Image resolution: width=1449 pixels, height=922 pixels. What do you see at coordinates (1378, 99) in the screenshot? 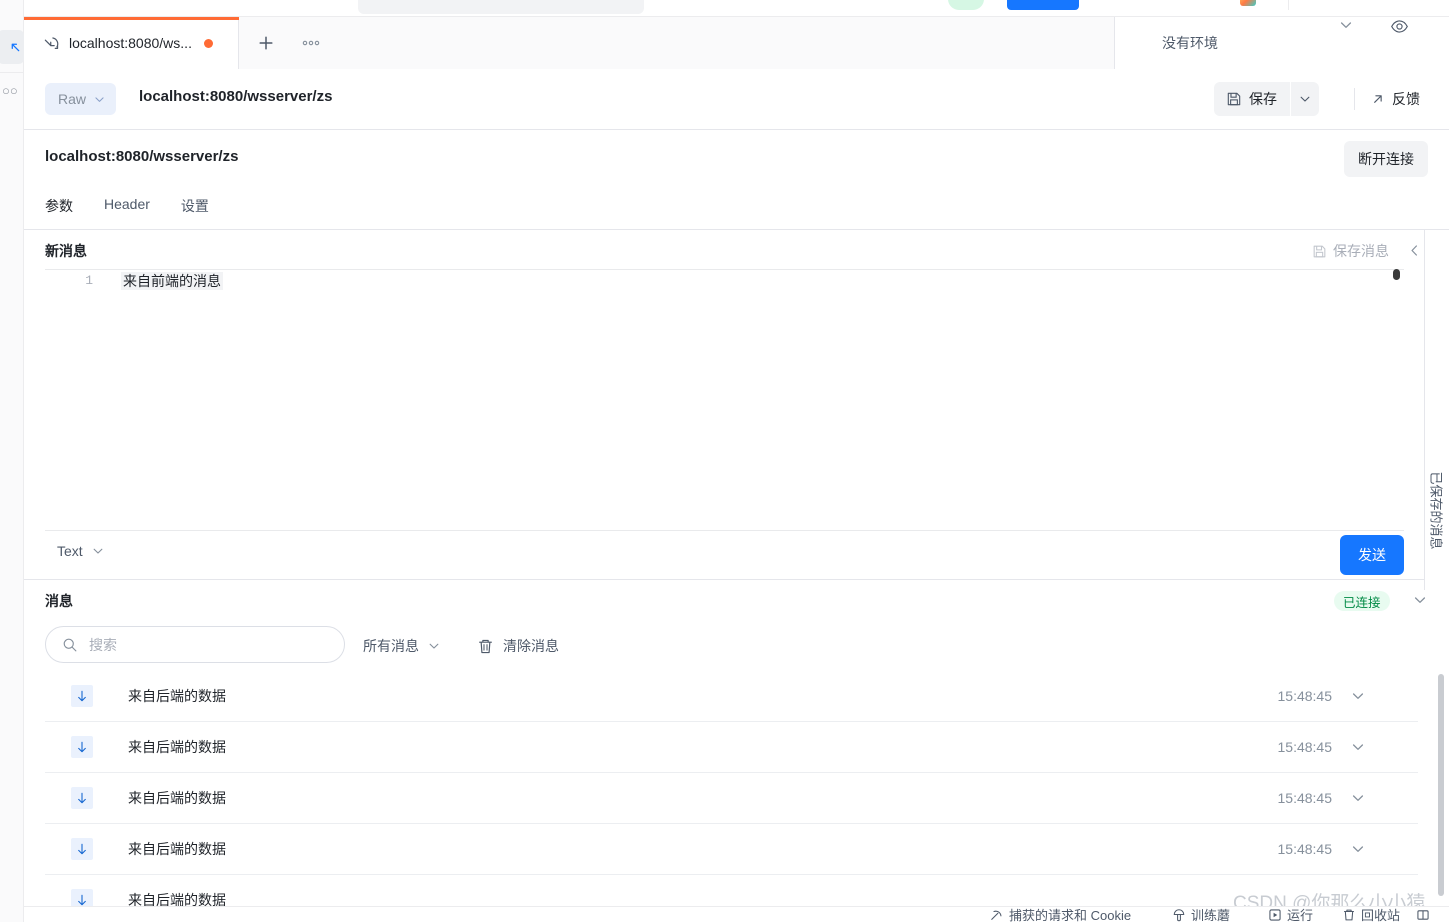
I see `external-link-icon` at bounding box center [1378, 99].